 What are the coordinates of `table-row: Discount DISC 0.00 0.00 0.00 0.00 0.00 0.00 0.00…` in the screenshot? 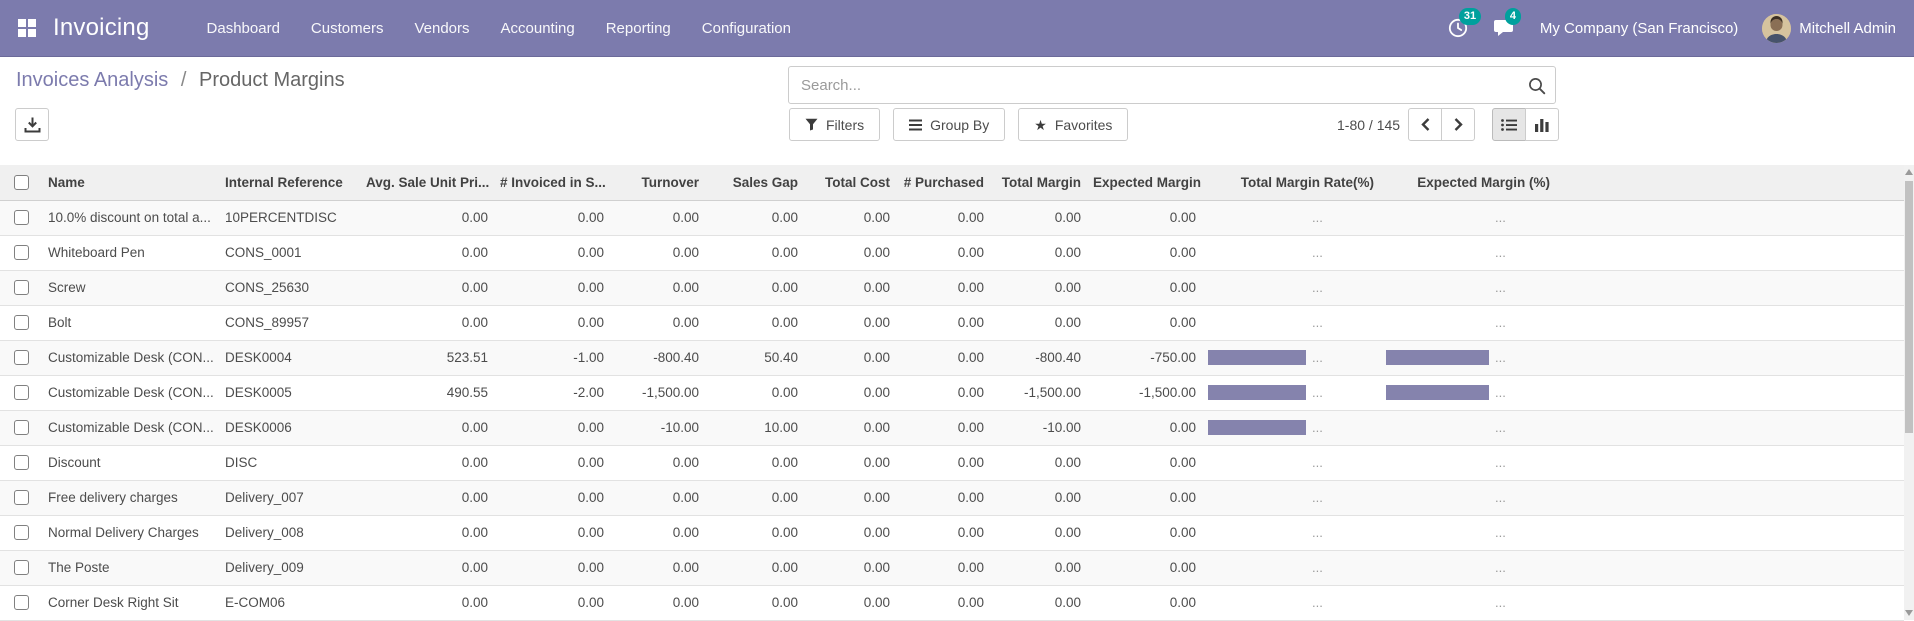 It's located at (952, 463).